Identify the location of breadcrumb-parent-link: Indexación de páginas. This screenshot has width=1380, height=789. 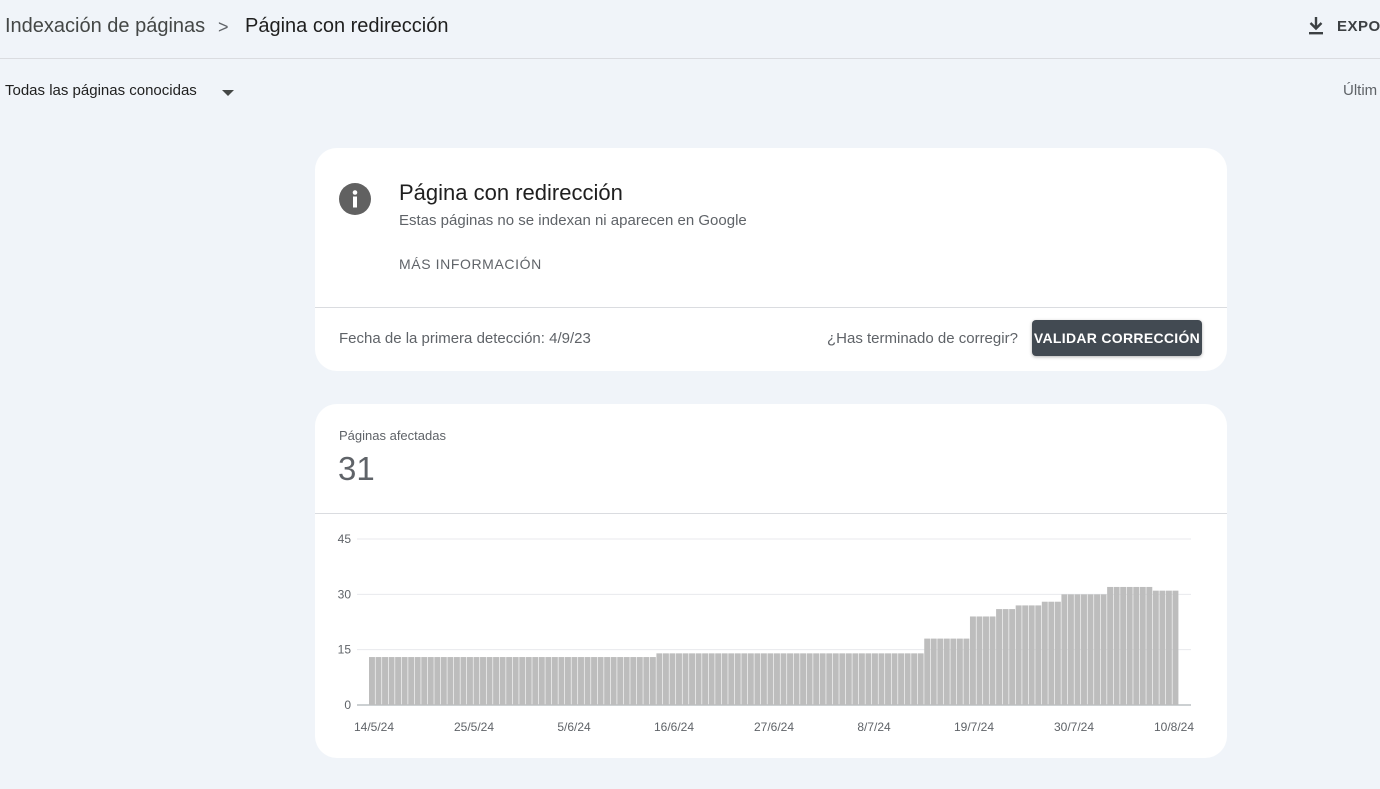
(105, 26).